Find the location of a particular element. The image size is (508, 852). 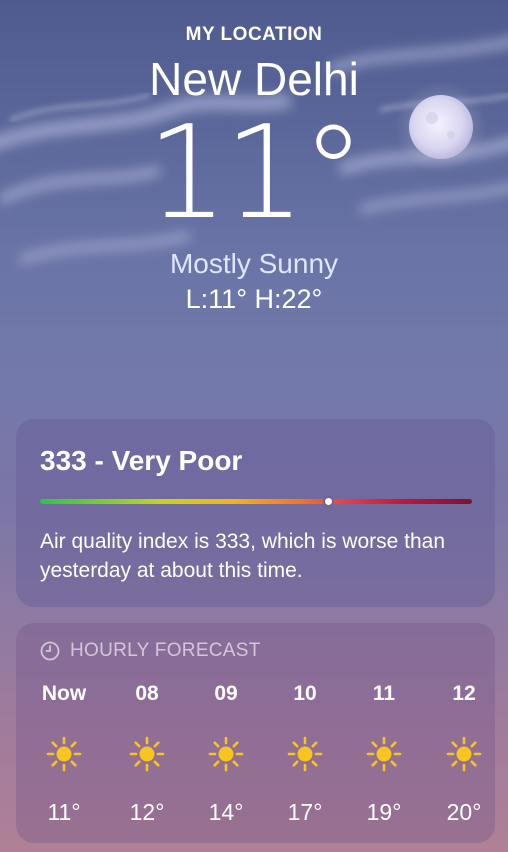

hour-time: 10 is located at coordinates (305, 693).